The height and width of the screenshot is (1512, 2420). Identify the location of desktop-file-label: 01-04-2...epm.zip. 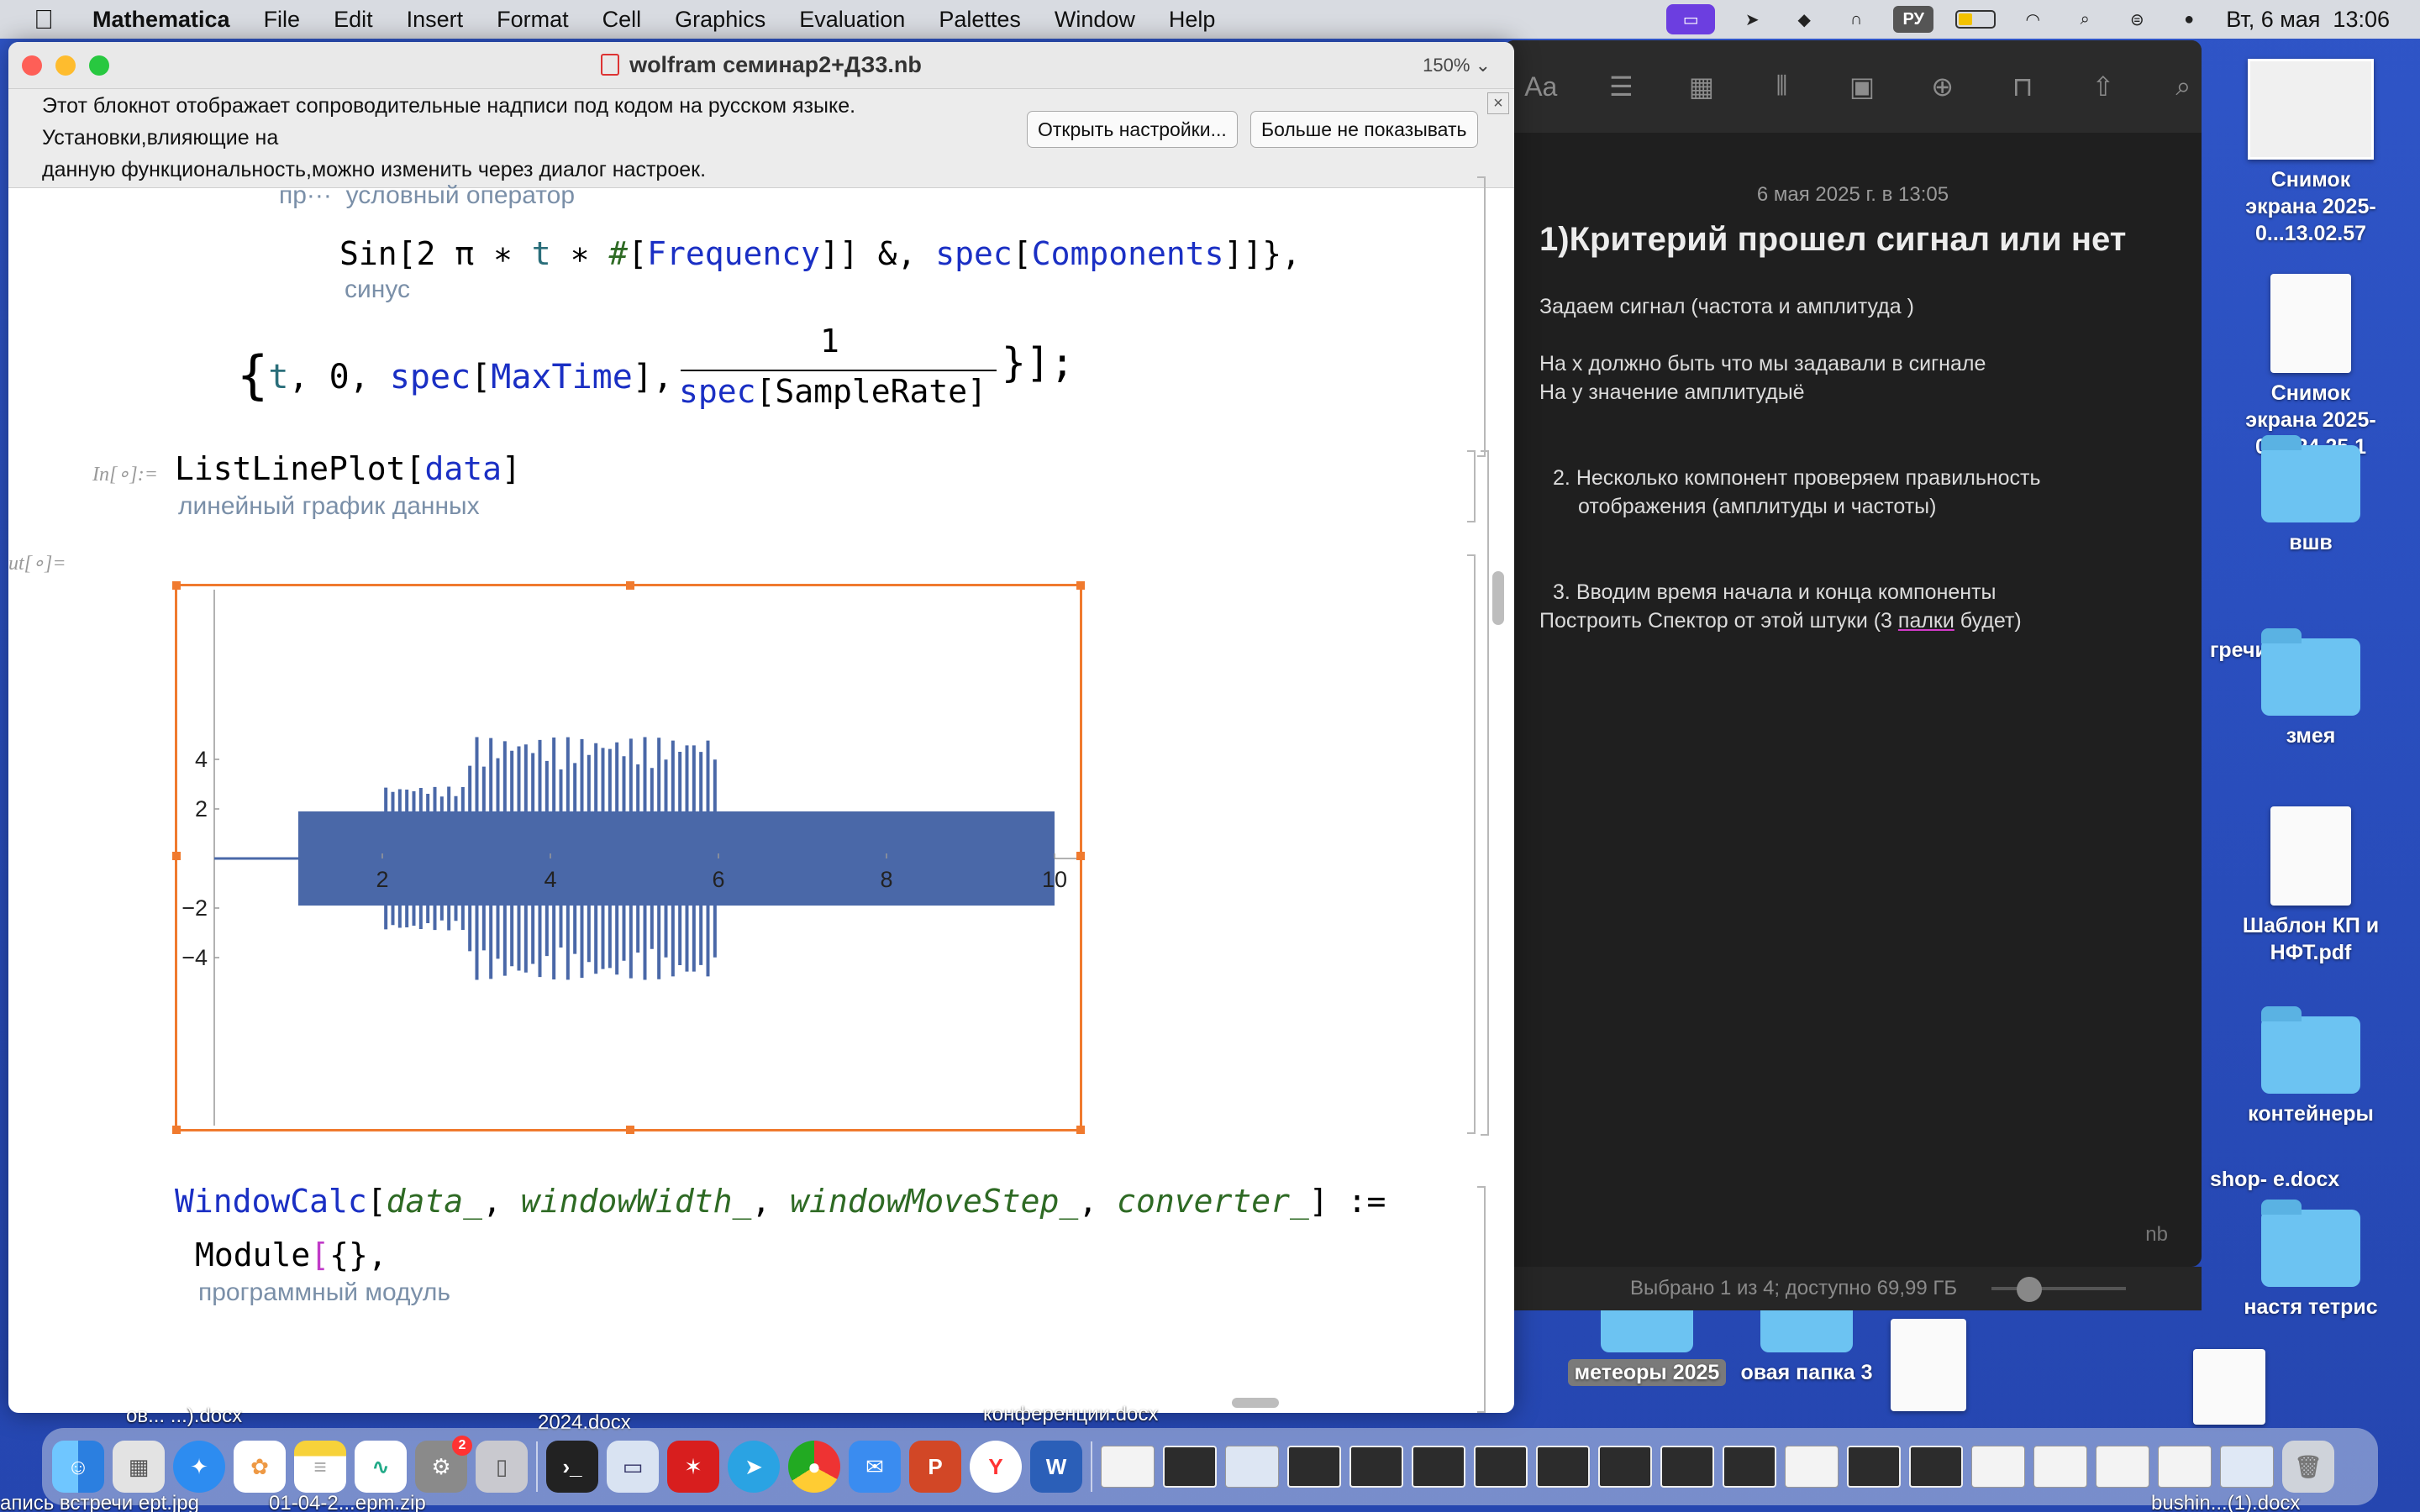
(347, 1502).